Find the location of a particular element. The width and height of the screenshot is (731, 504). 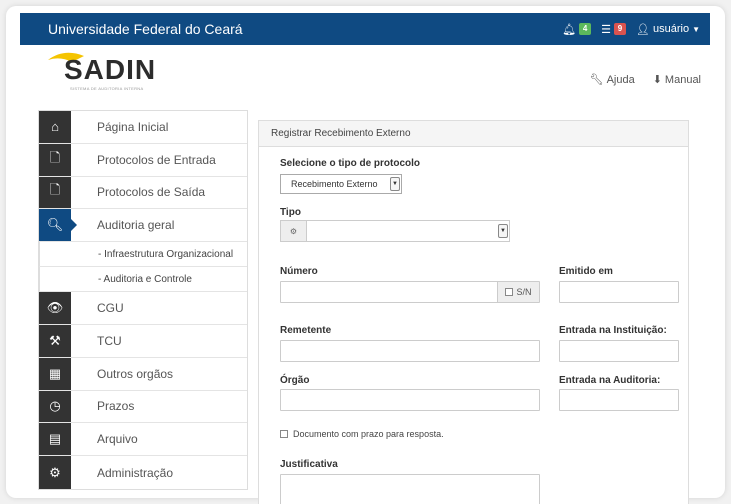

sidebar-item-auditoria-geral: 🔍︎ Auditoria geral is located at coordinates (143, 226).